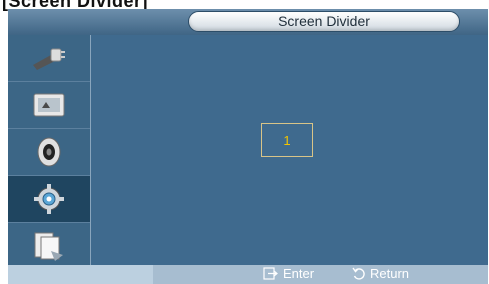 The image size is (489, 284). I want to click on return-icon, so click(359, 274).